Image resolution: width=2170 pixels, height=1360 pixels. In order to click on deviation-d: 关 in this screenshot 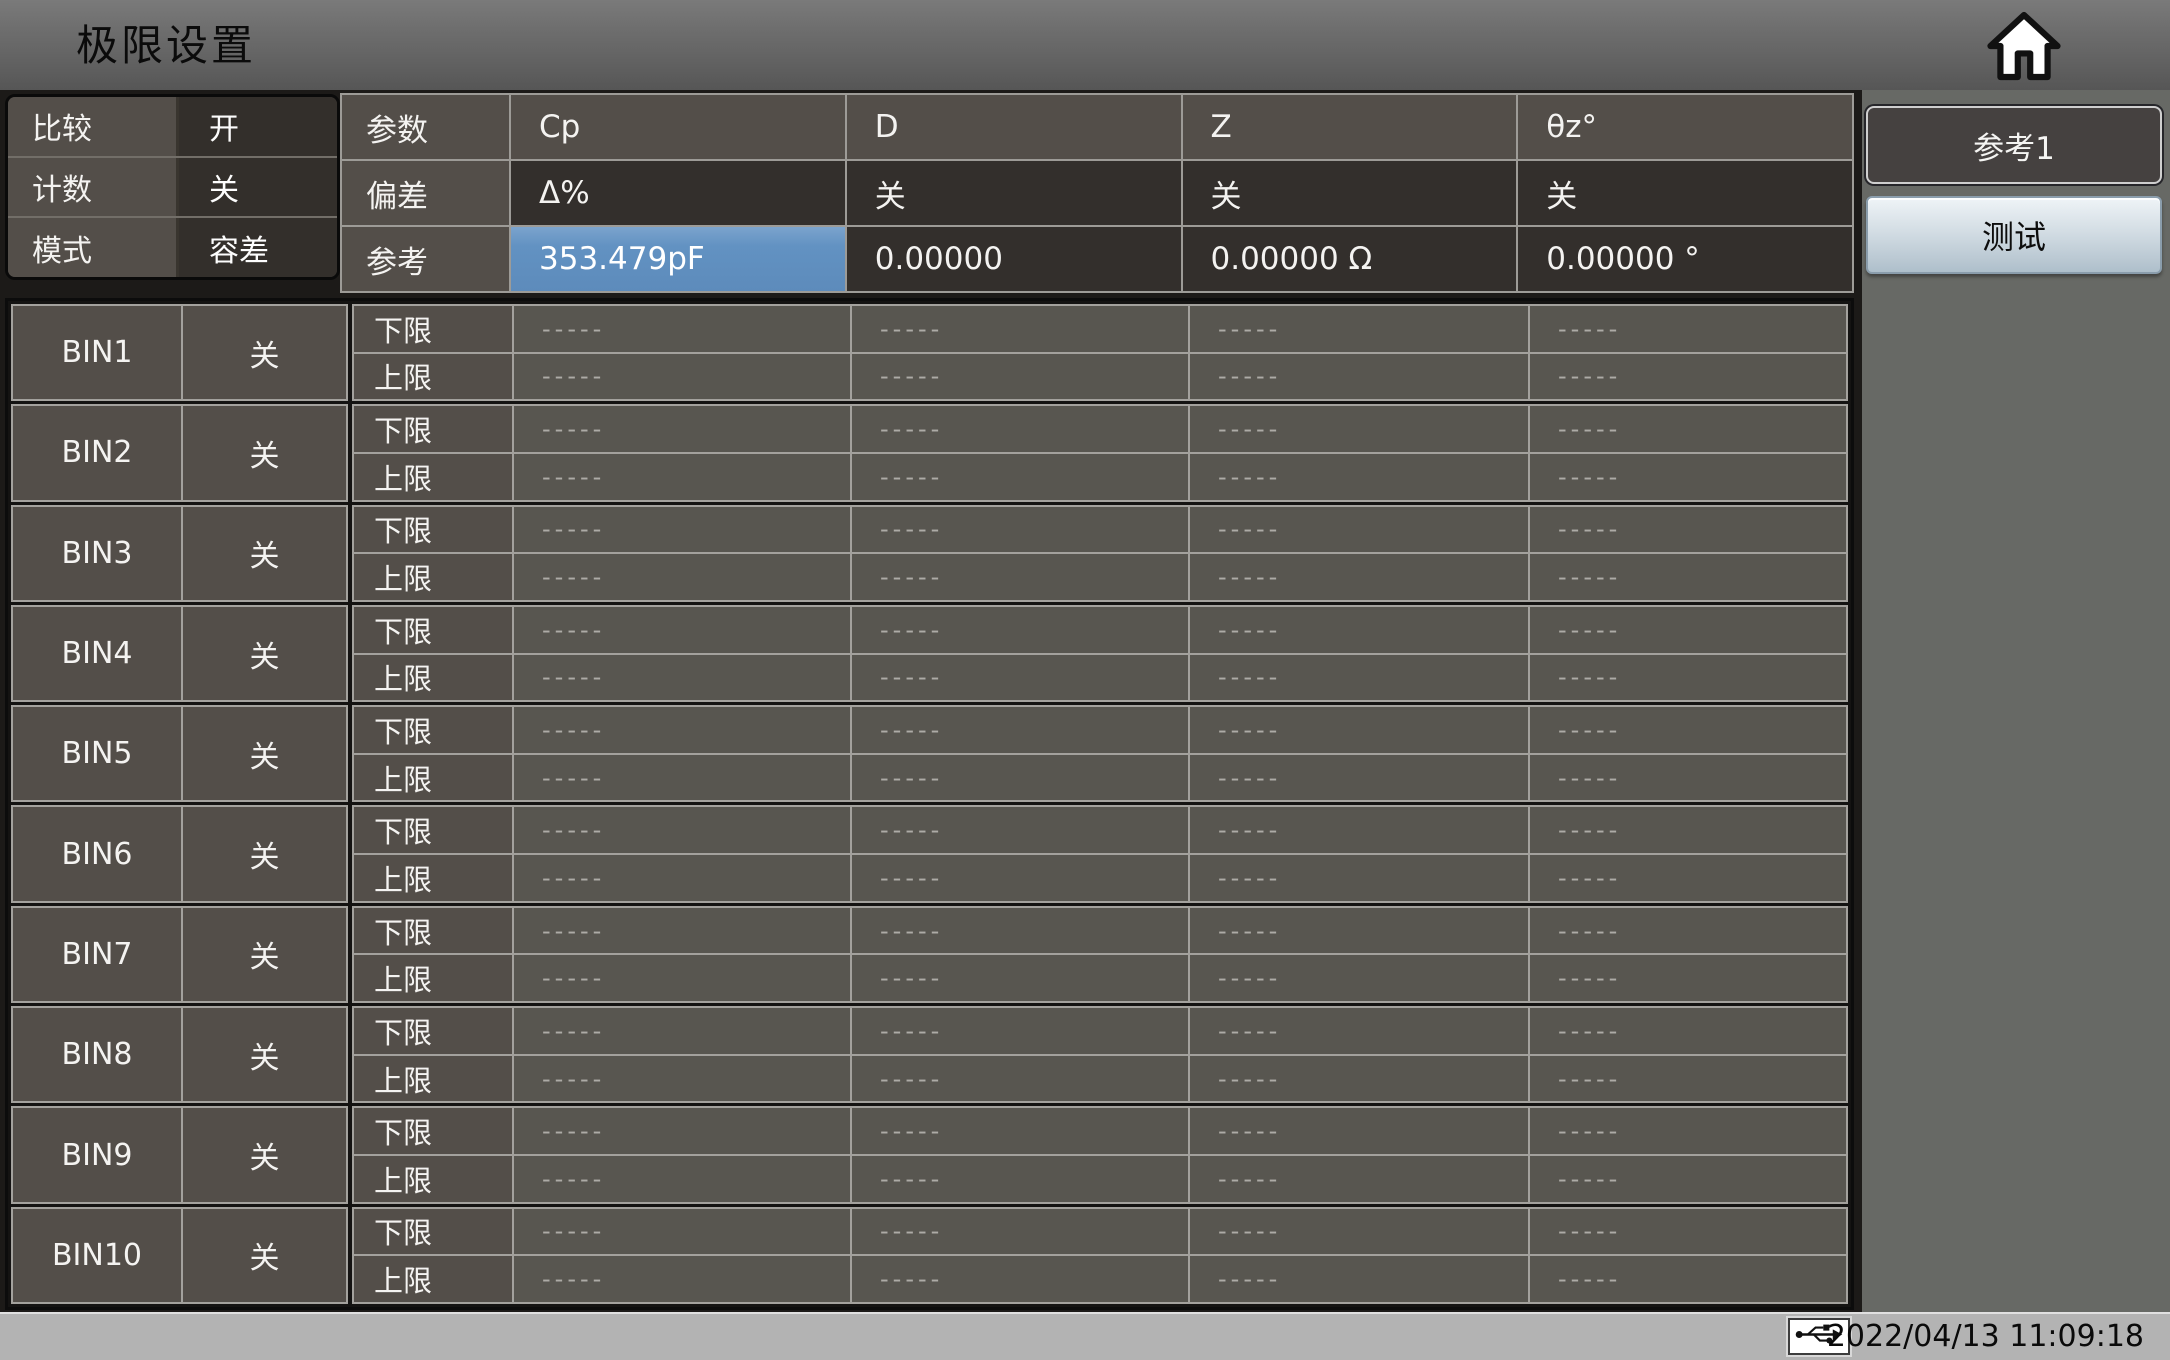, I will do `click(1013, 193)`.